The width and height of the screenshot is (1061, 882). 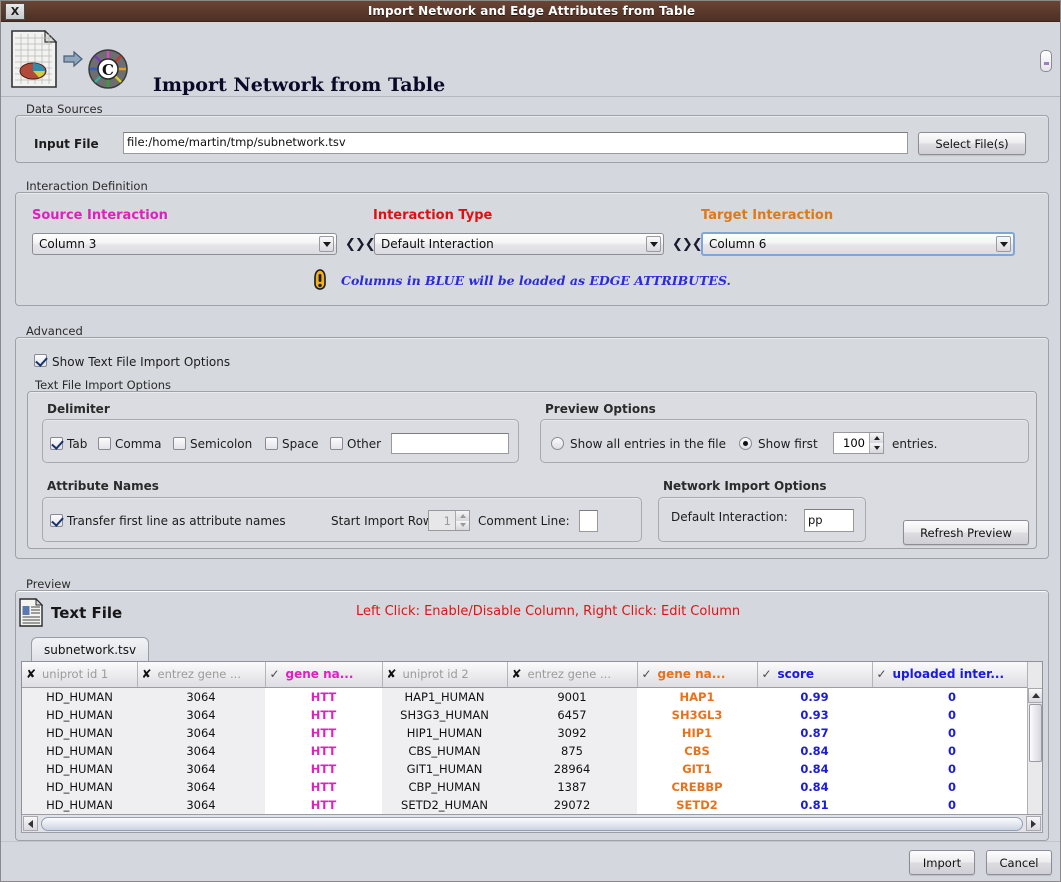 I want to click on column-disabled-icon: ✘, so click(x=146, y=674).